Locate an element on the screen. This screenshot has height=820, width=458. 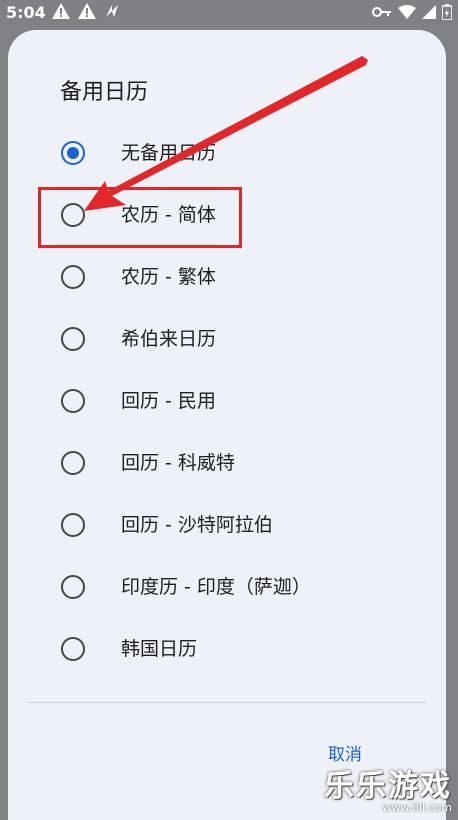
watermark-text: 乐乐游戏 is located at coordinates (388, 786).